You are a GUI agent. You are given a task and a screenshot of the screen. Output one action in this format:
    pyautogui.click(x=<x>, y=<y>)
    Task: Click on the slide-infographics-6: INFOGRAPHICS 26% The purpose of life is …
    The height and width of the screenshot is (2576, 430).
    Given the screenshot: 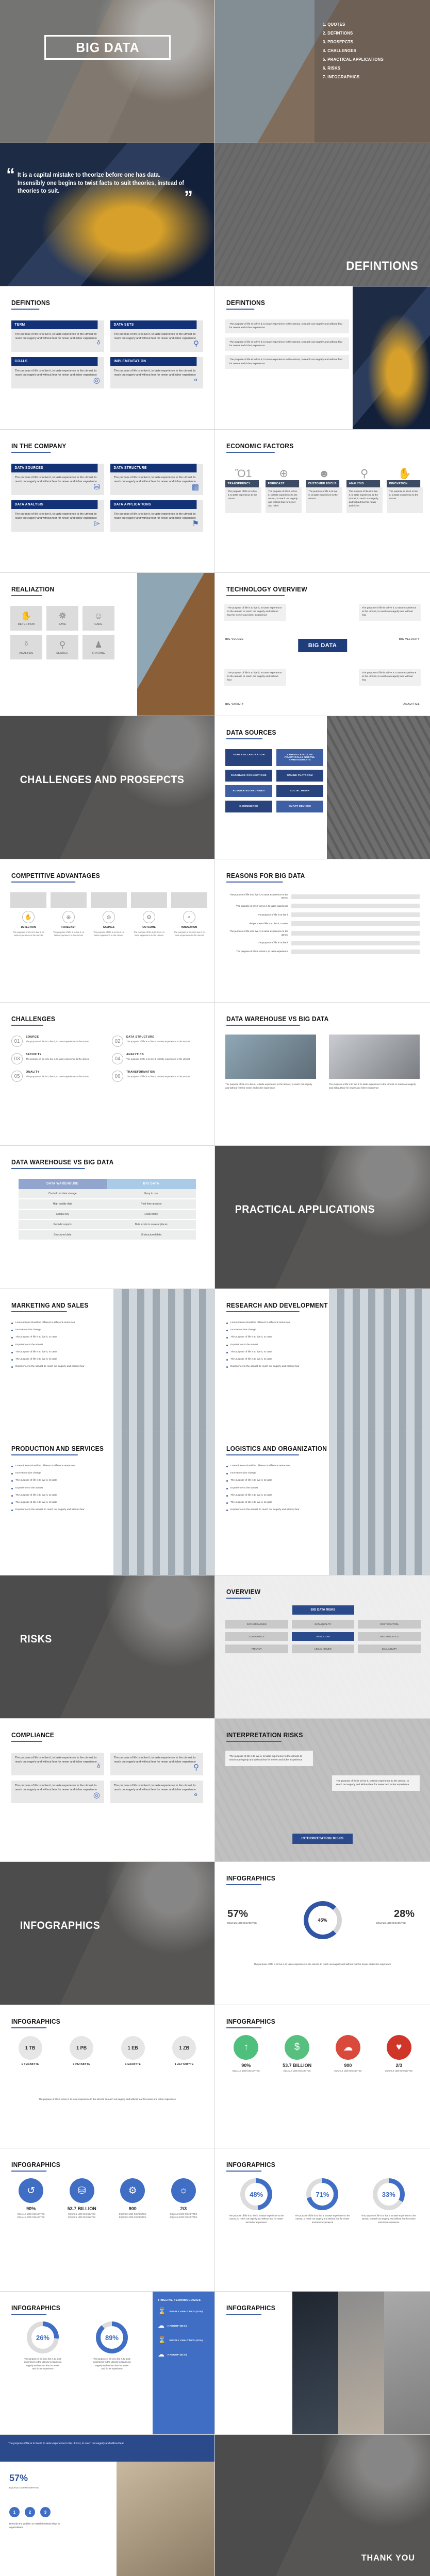 What is the action you would take?
    pyautogui.click(x=107, y=2363)
    